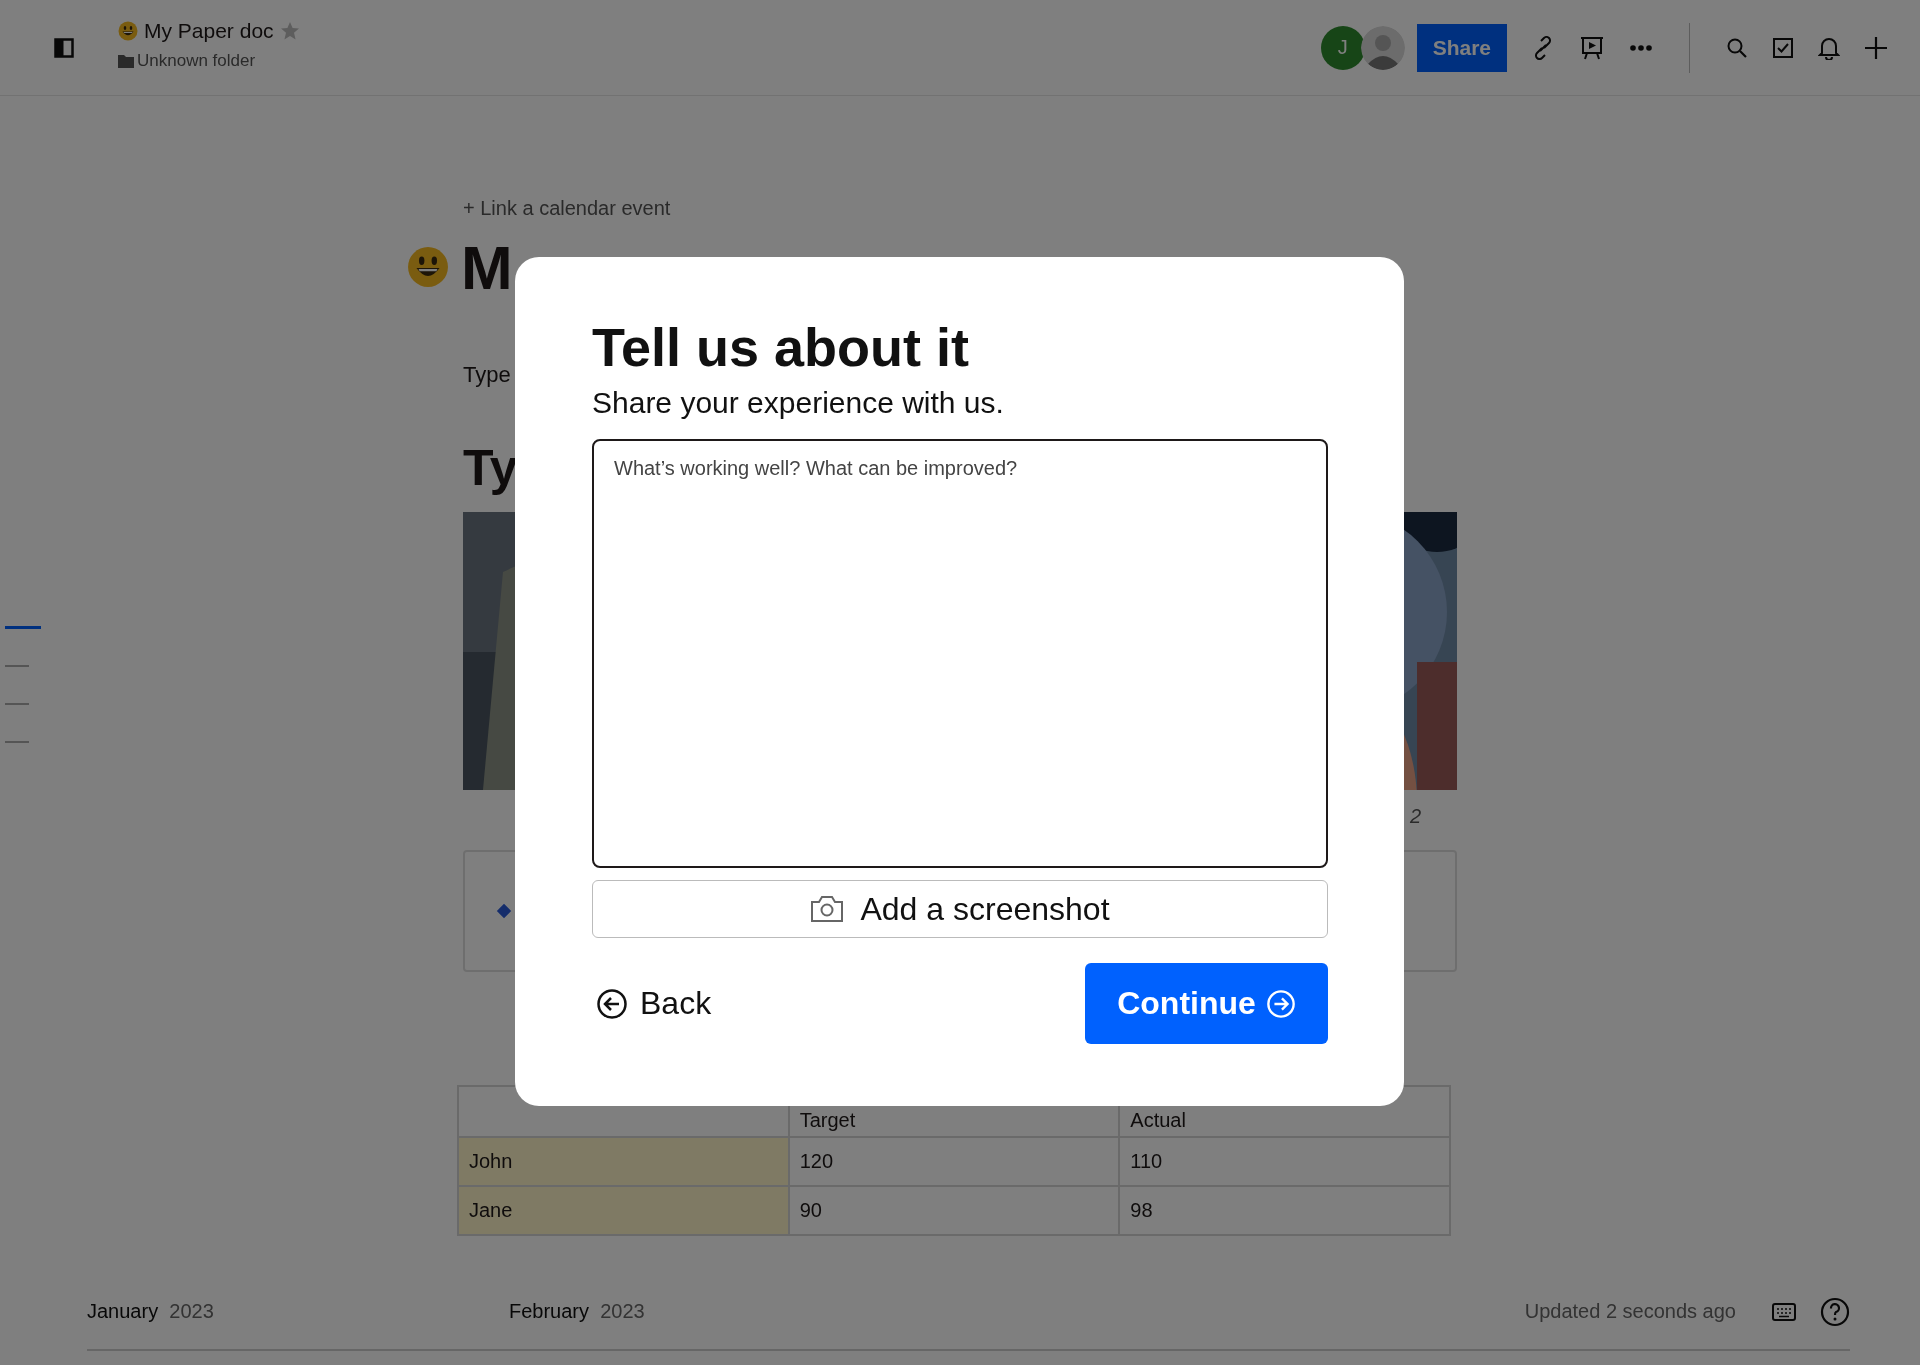 This screenshot has width=1920, height=1365. I want to click on more-icon, so click(1641, 47).